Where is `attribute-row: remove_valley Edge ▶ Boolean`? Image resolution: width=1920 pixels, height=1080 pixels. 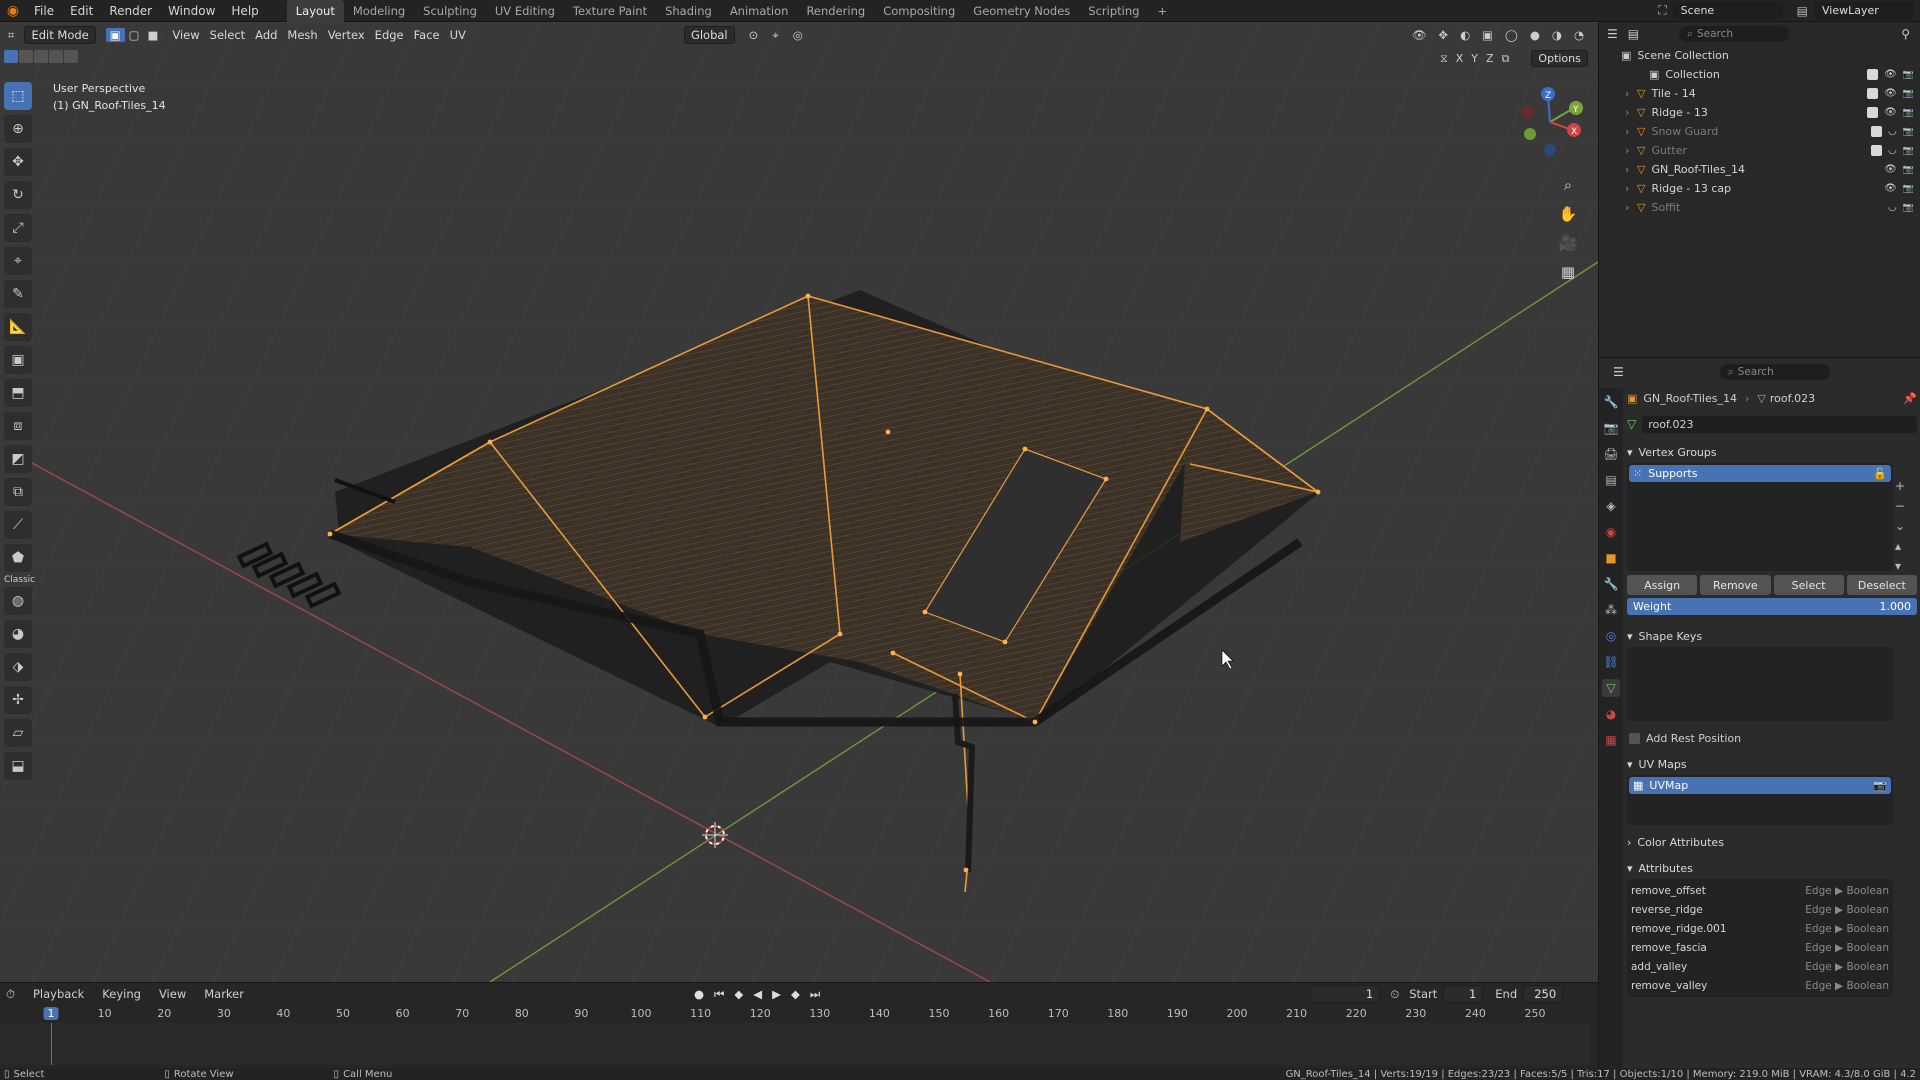
attribute-row: remove_valley Edge ▶ Boolean is located at coordinates (1760, 985).